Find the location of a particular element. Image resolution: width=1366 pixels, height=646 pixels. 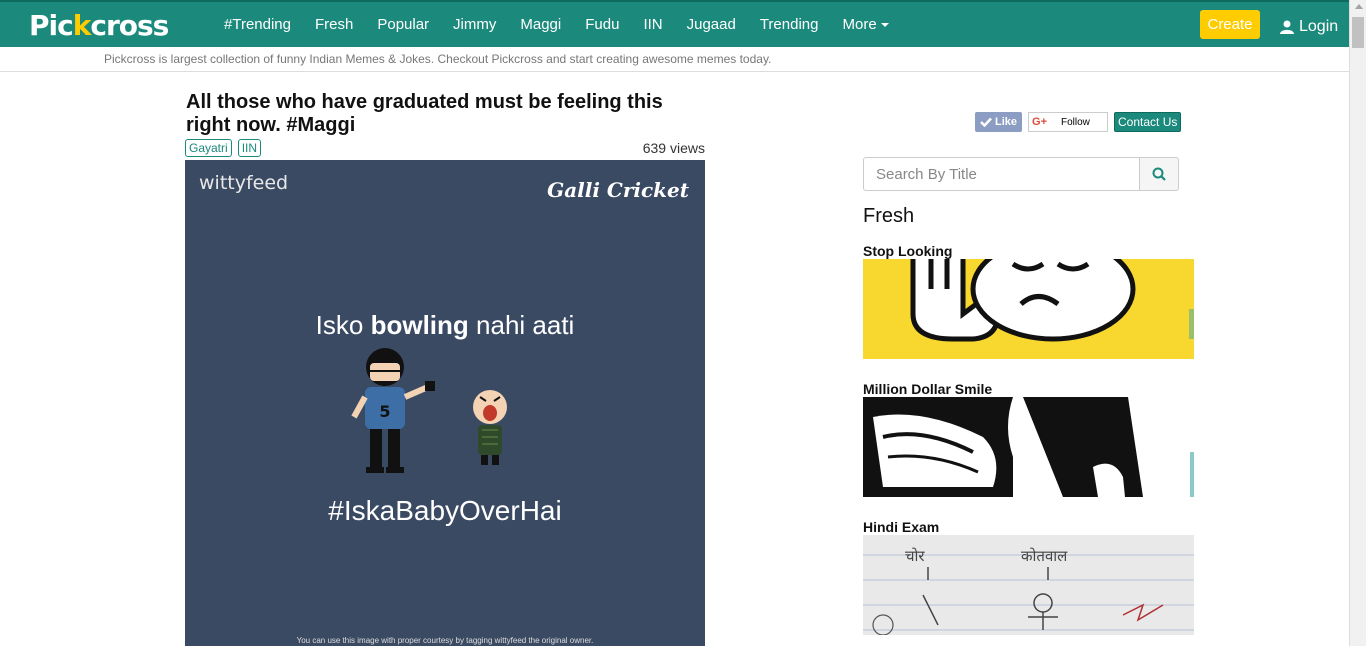

meme-caption: Isko bowling nahi aati is located at coordinates (445, 325).